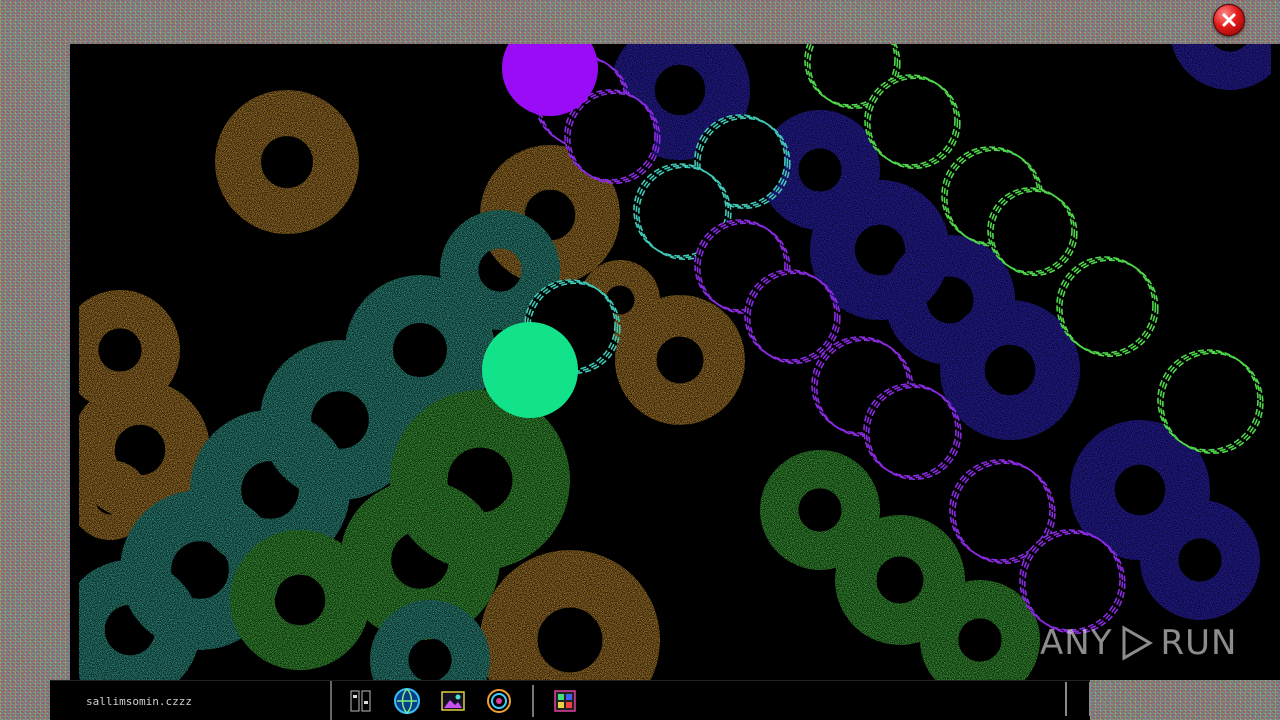  What do you see at coordinates (1105, 305) in the screenshot?
I see `outline-ring` at bounding box center [1105, 305].